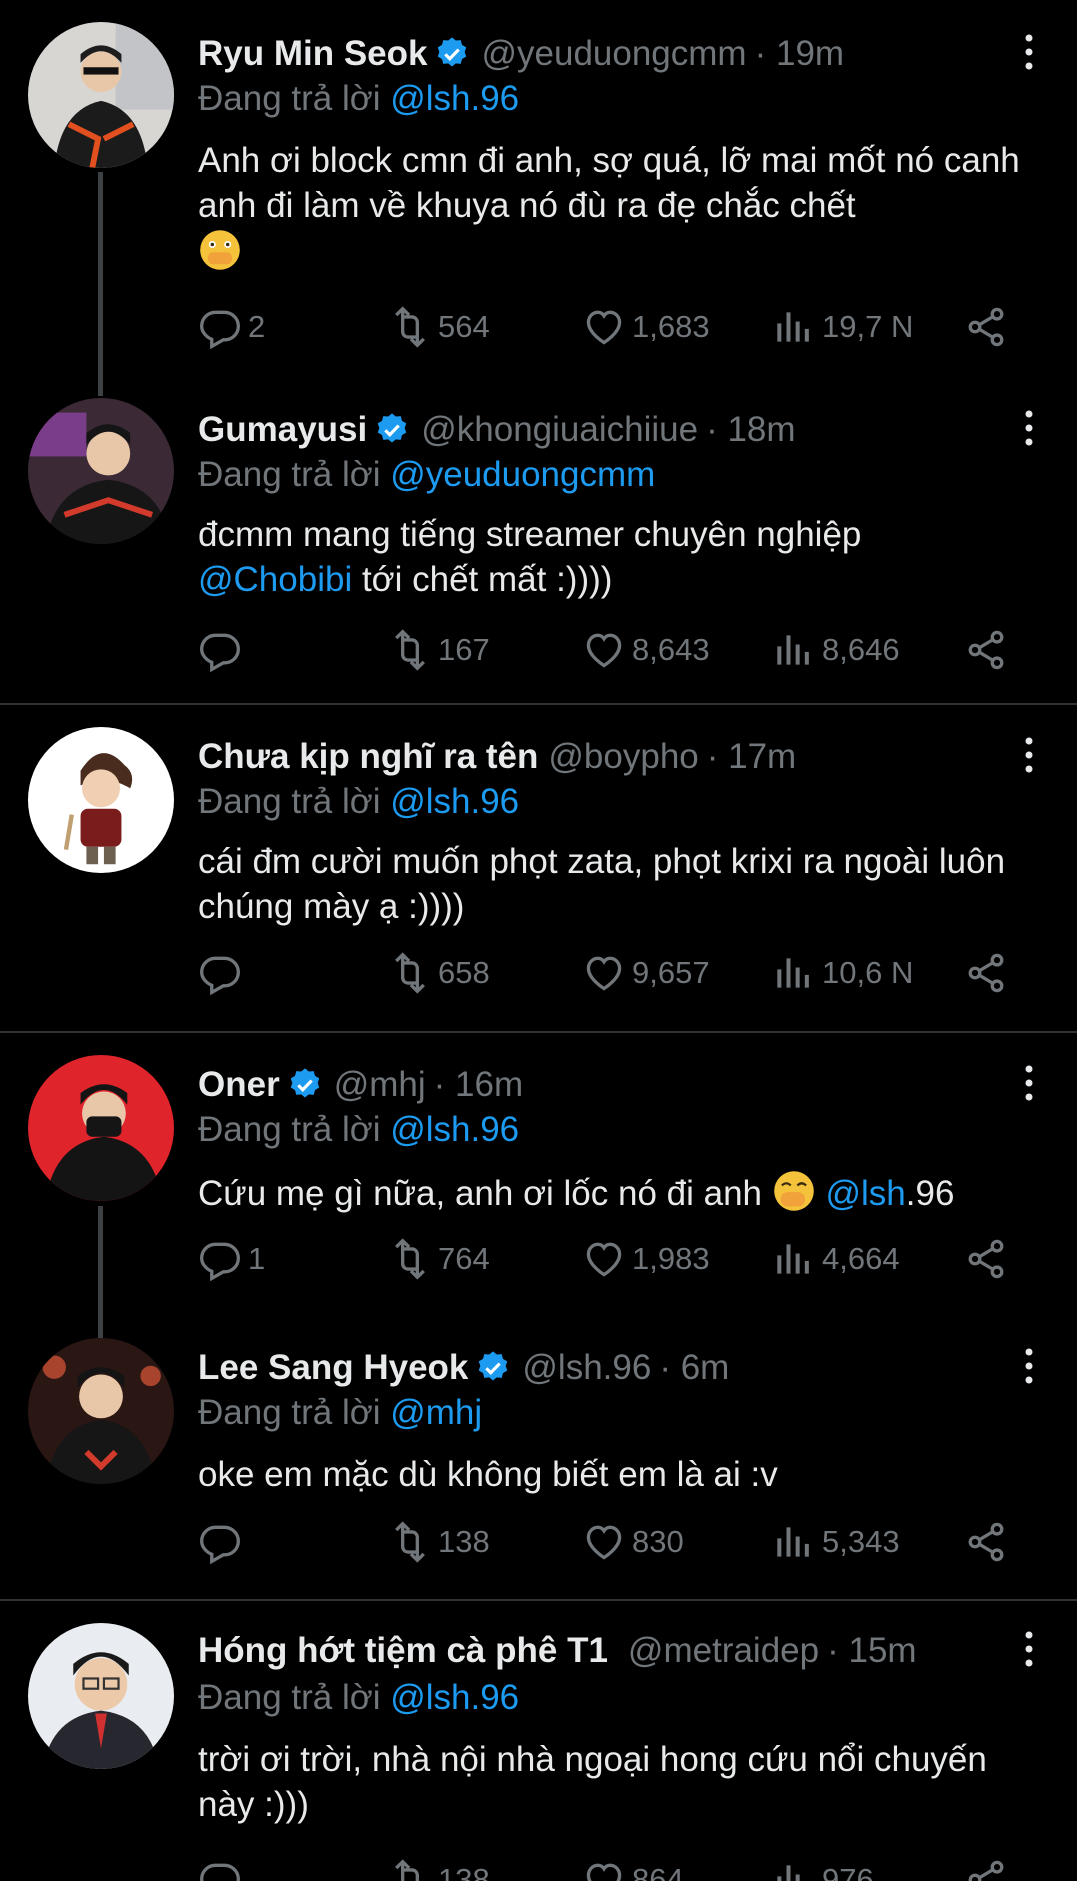 This screenshot has height=1881, width=1077. I want to click on replying-to: Đang trả lời @yeuduongcmm, so click(426, 475).